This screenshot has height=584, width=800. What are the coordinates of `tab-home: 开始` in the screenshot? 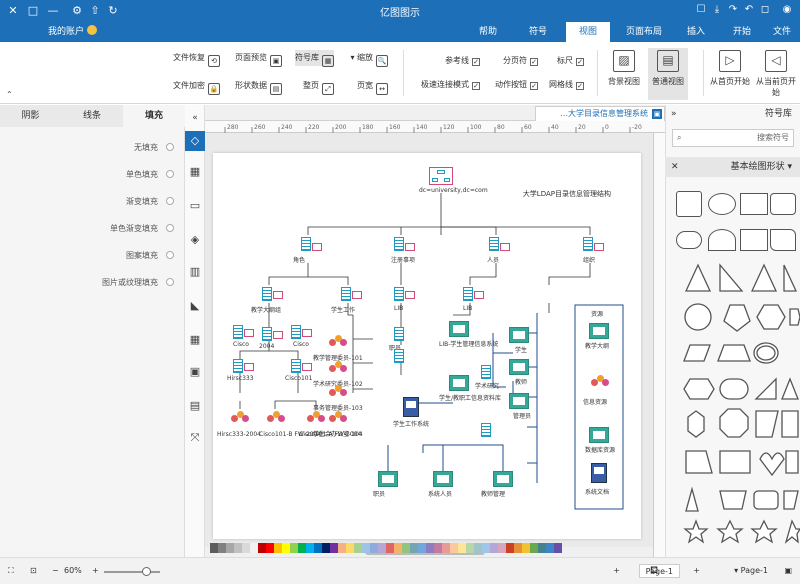 It's located at (742, 32).